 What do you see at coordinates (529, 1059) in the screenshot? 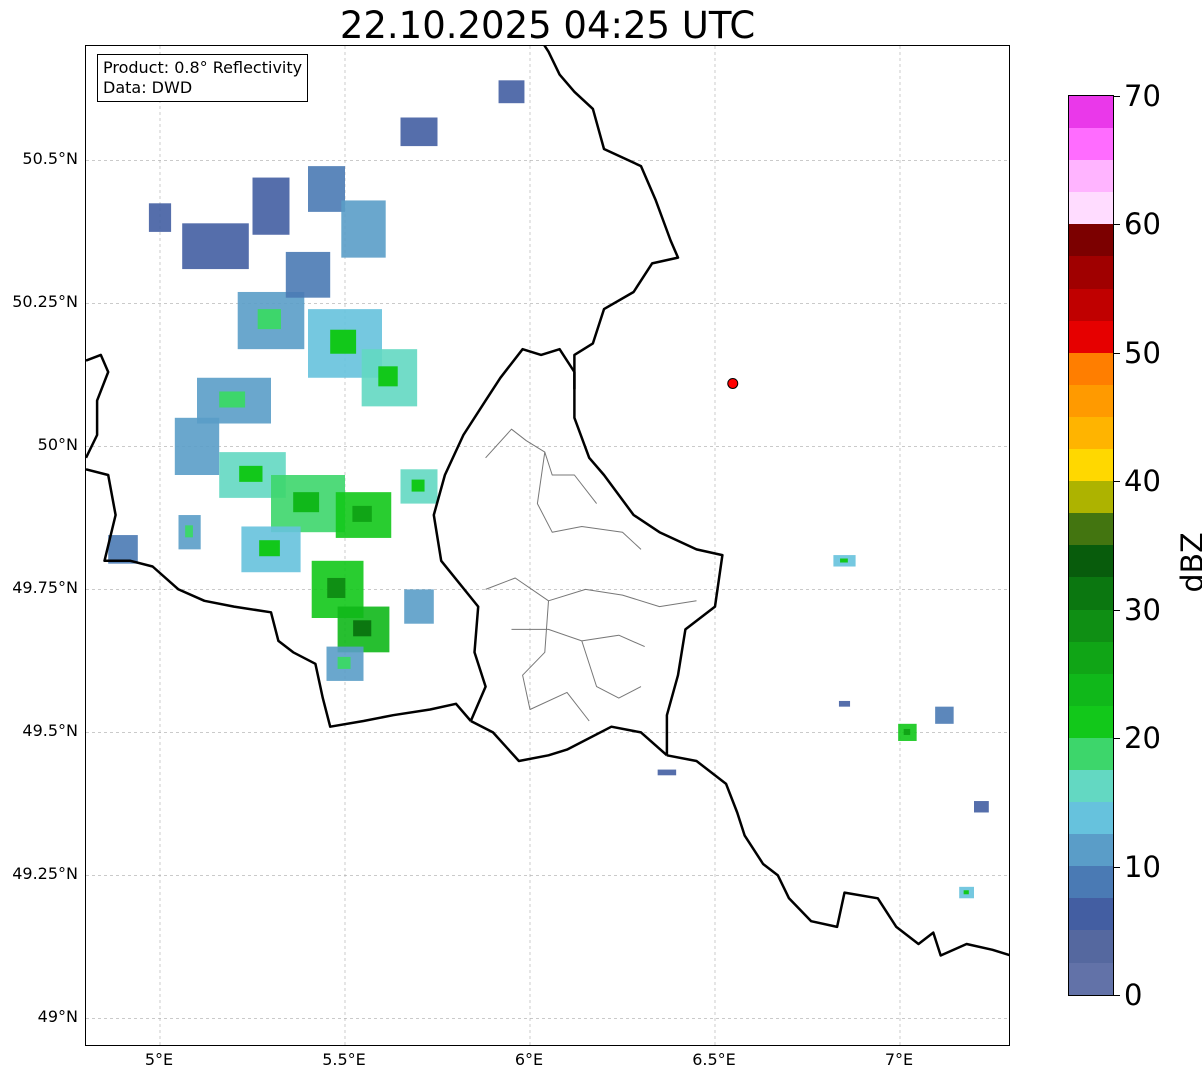
I see `lon-tick-label: 6°E` at bounding box center [529, 1059].